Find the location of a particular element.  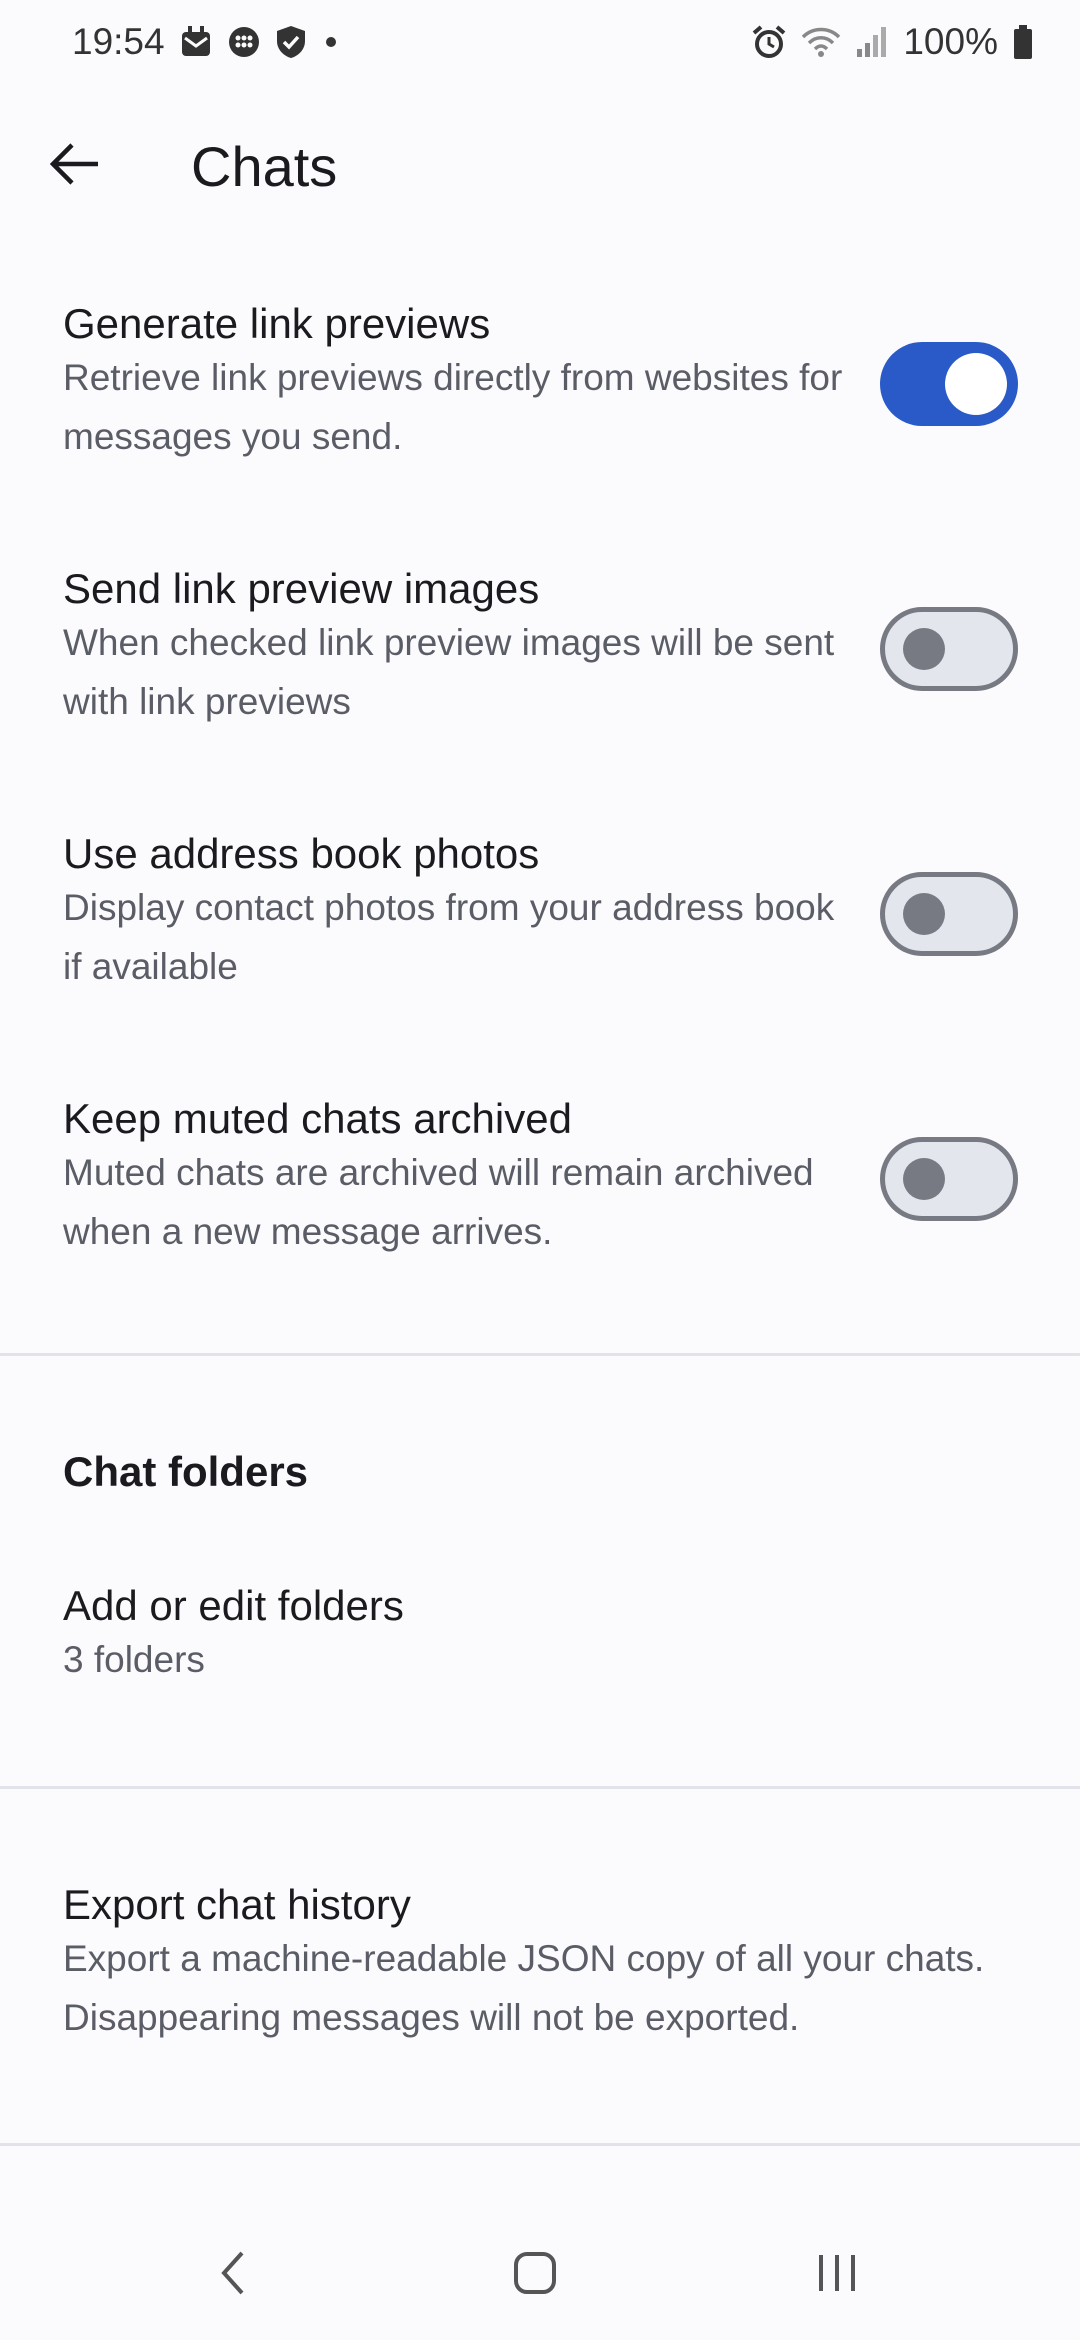

app-bar: Chats is located at coordinates (540, 166).